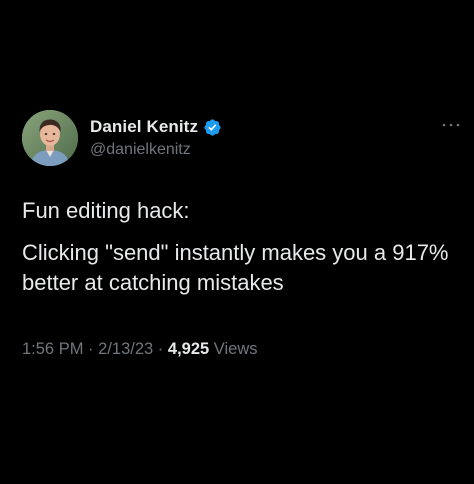  What do you see at coordinates (451, 125) in the screenshot?
I see `more-horizontal-icon` at bounding box center [451, 125].